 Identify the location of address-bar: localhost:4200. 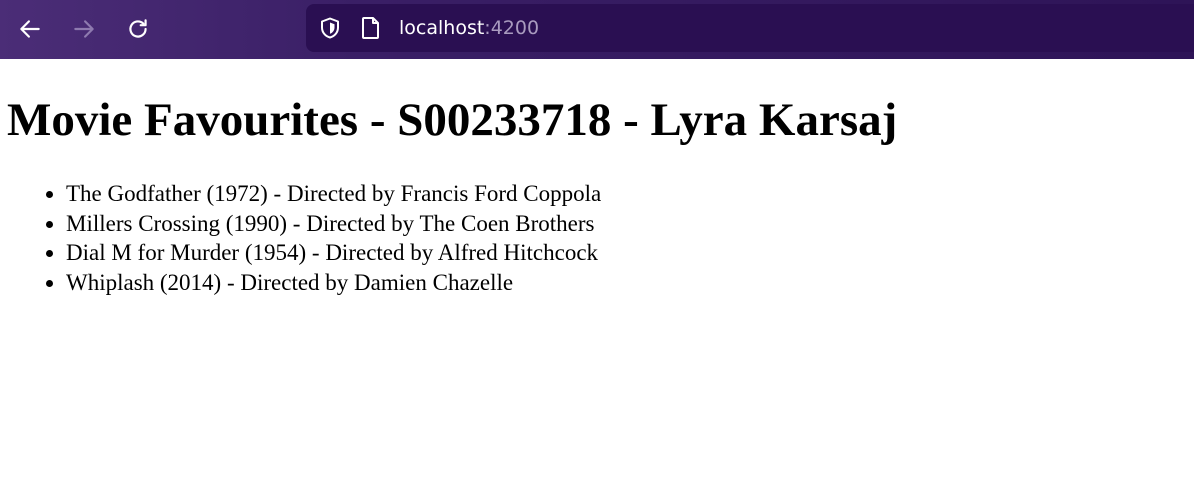
(750, 28).